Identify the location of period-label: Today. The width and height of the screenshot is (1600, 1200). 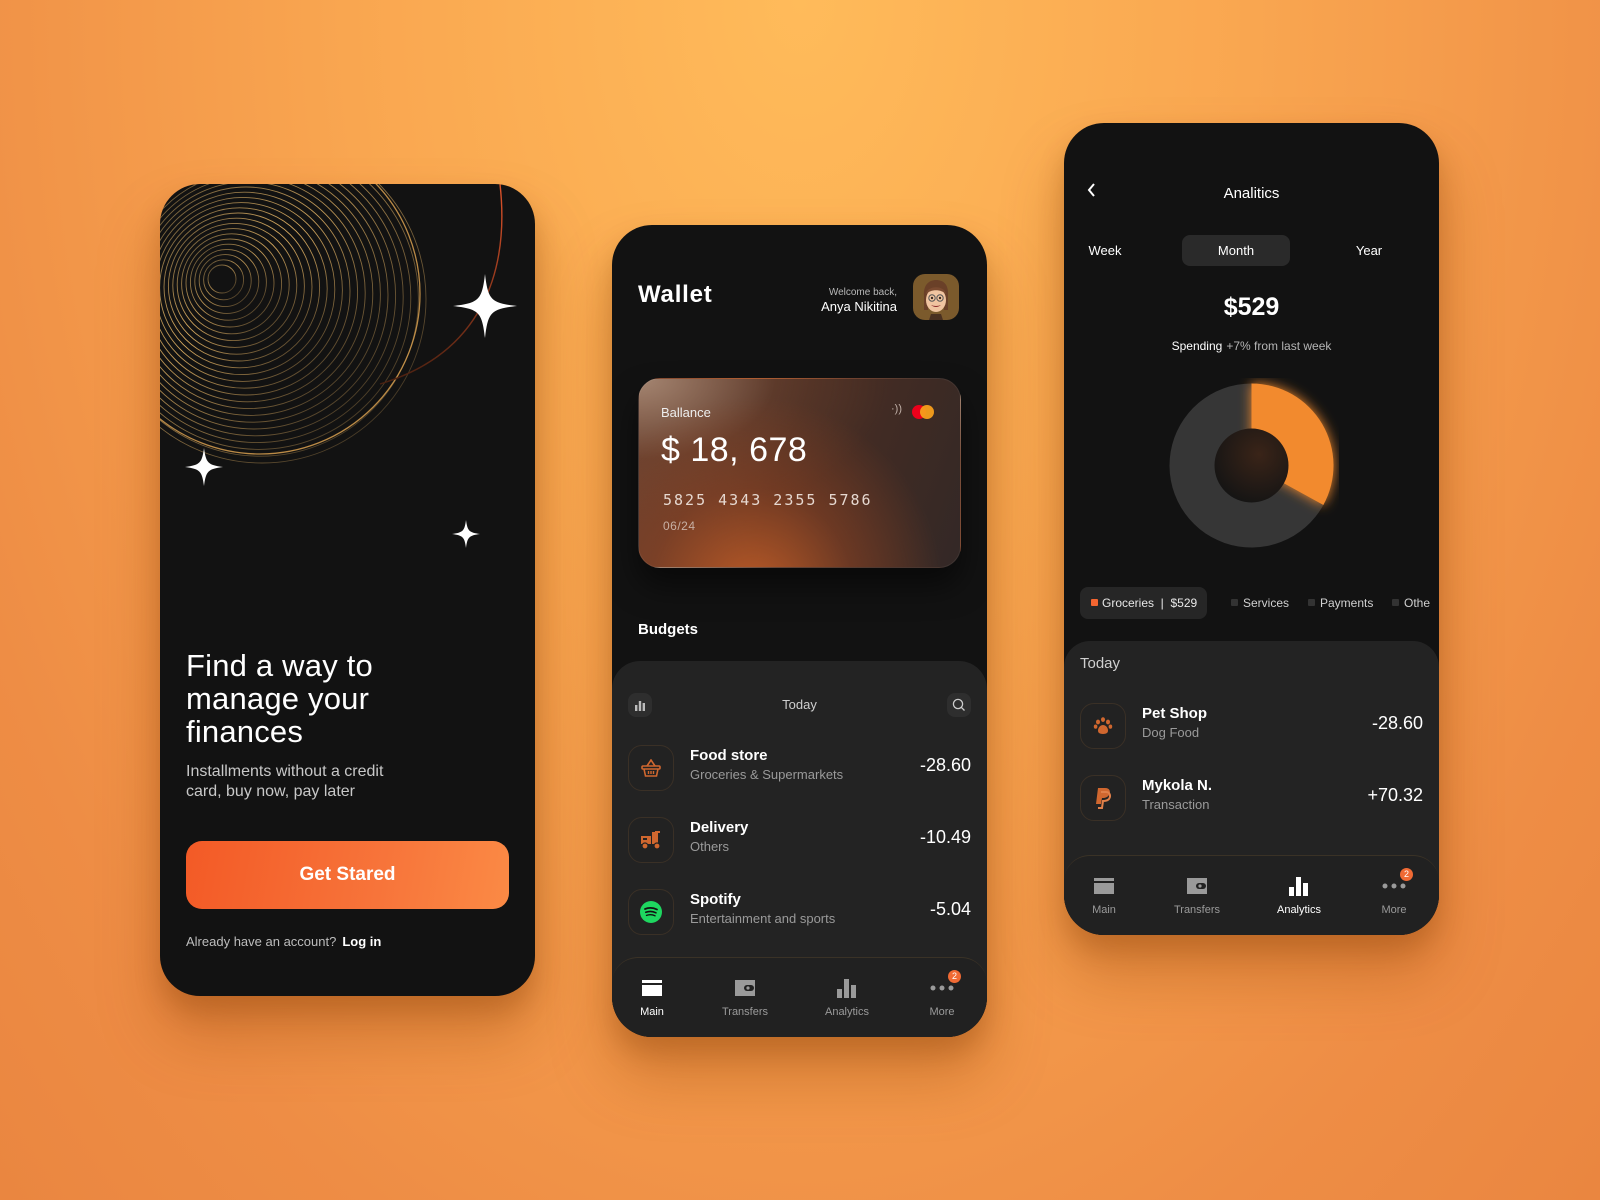
(799, 704).